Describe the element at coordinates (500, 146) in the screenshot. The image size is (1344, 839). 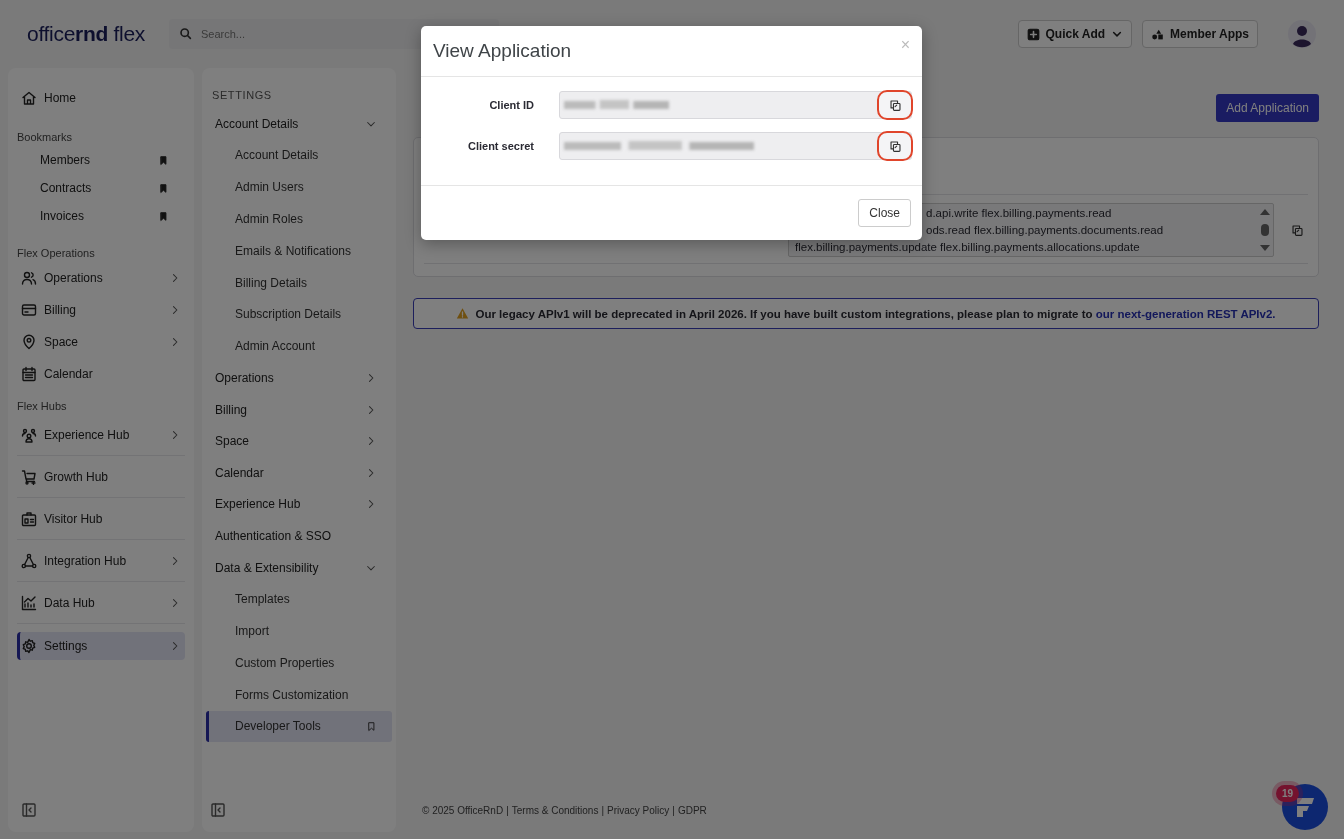
I see `field-label: Client secret` at that location.